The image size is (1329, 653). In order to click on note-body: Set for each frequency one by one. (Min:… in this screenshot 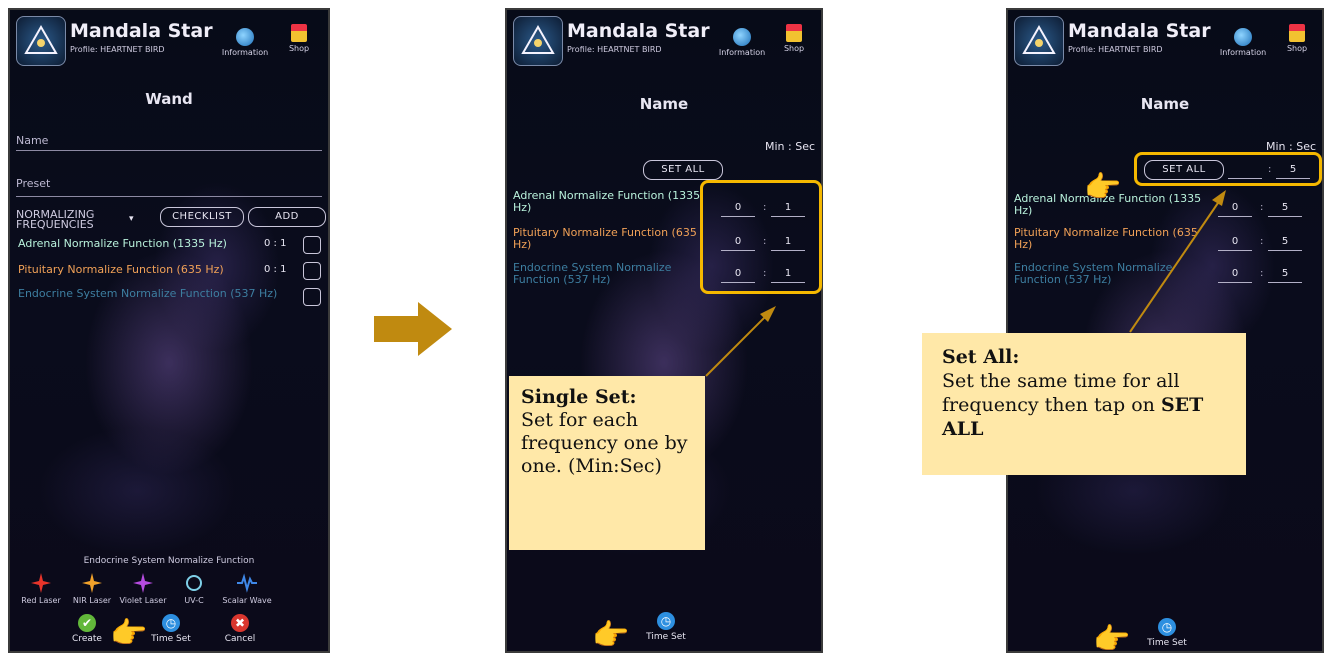, I will do `click(604, 443)`.